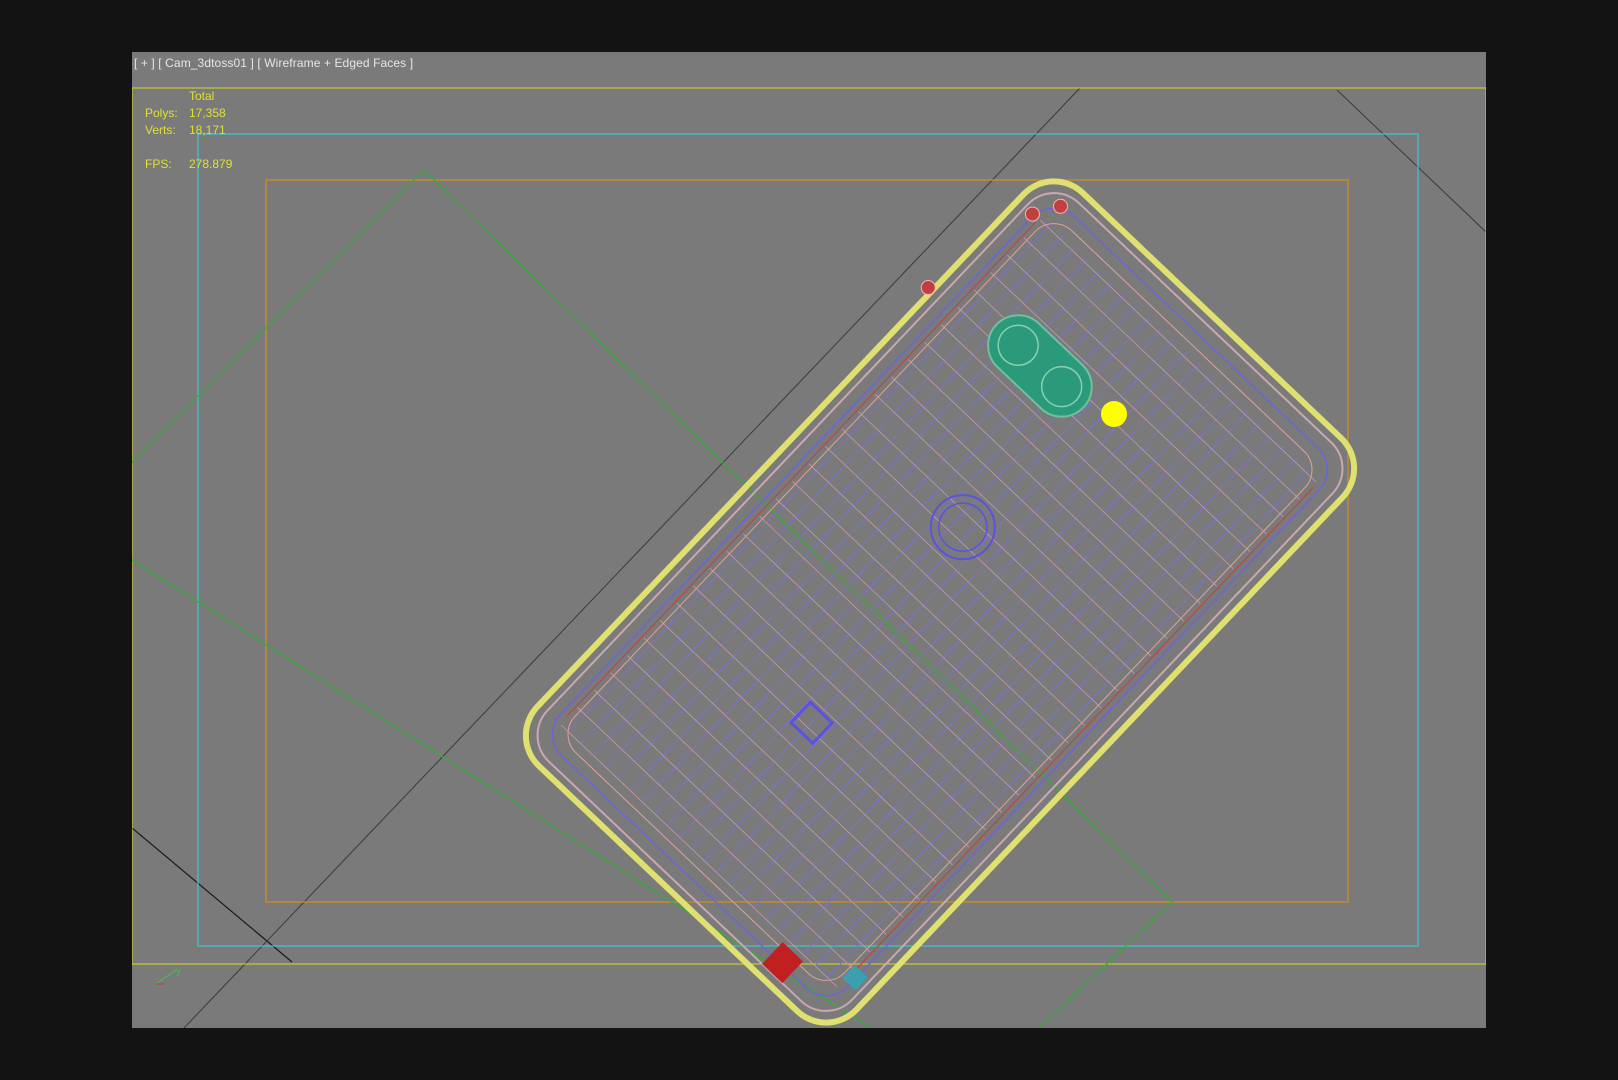 Image resolution: width=1618 pixels, height=1080 pixels. I want to click on stats-fps-value: 278.879, so click(211, 164).